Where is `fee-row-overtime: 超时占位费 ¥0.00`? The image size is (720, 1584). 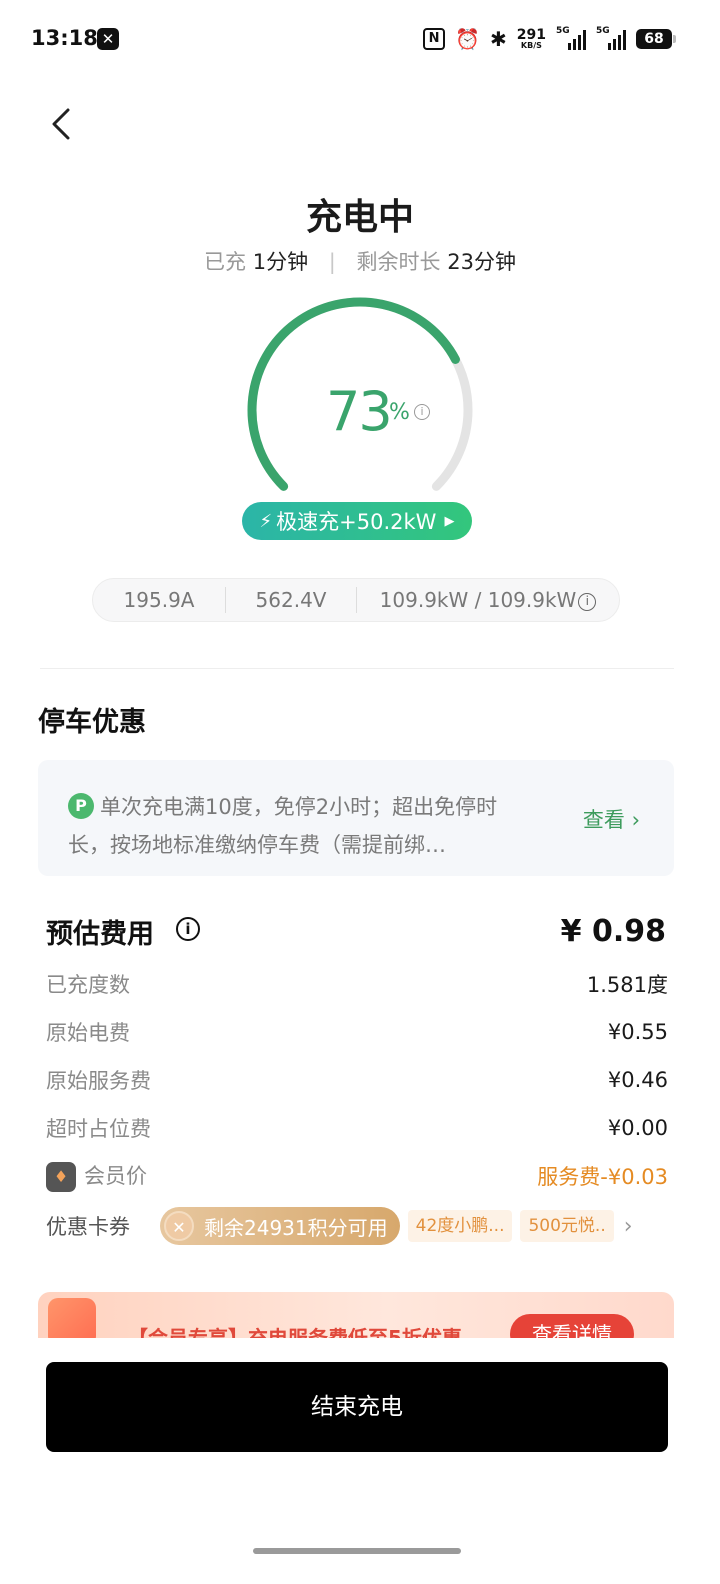 fee-row-overtime: 超时占位费 ¥0.00 is located at coordinates (357, 1128).